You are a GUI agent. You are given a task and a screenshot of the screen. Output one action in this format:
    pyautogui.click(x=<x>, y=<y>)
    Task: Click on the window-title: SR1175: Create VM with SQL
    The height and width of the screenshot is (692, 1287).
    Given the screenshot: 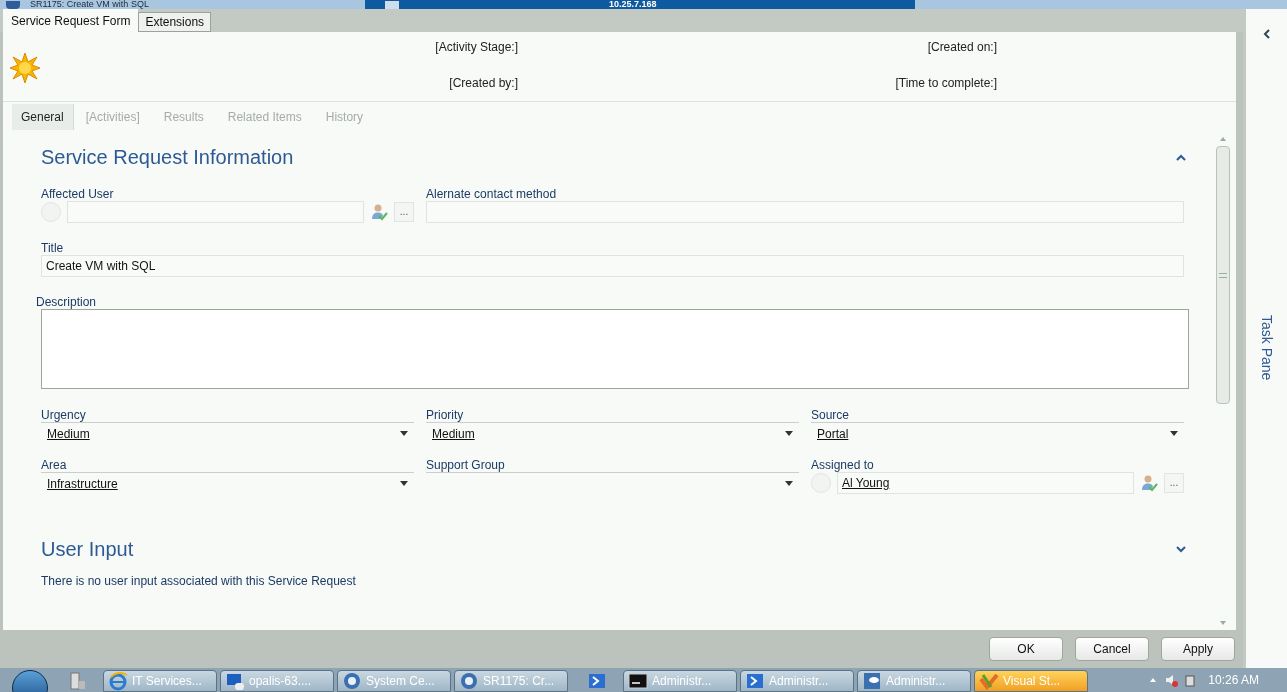 What is the action you would take?
    pyautogui.click(x=89, y=4)
    